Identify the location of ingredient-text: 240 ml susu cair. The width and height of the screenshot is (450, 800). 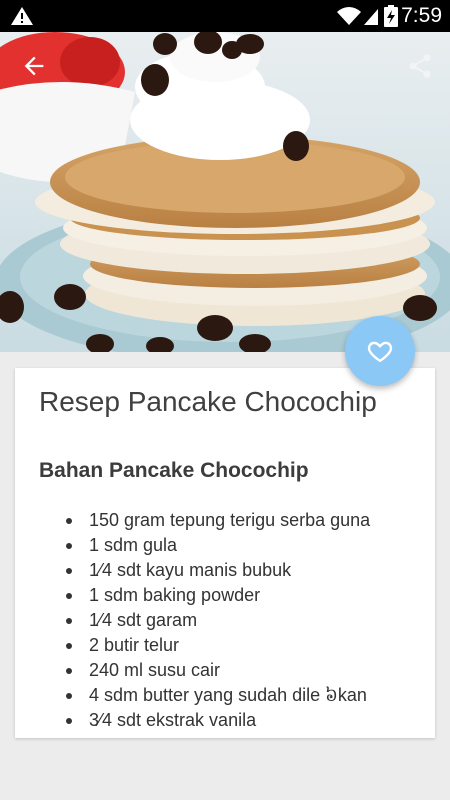
(155, 670).